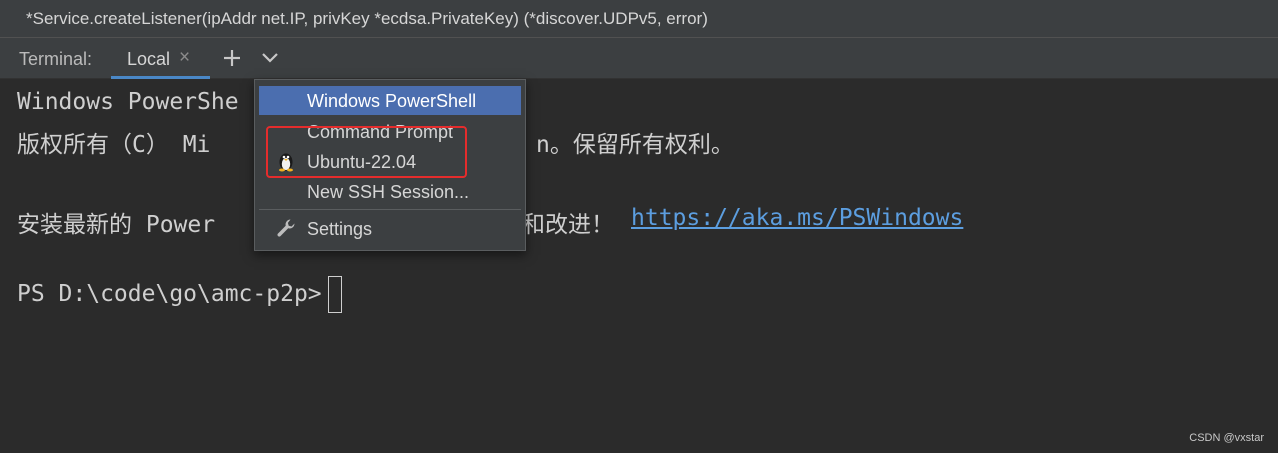 The image size is (1278, 453). What do you see at coordinates (639, 58) in the screenshot?
I see `terminal-tab-bar: Terminal: Local ×` at bounding box center [639, 58].